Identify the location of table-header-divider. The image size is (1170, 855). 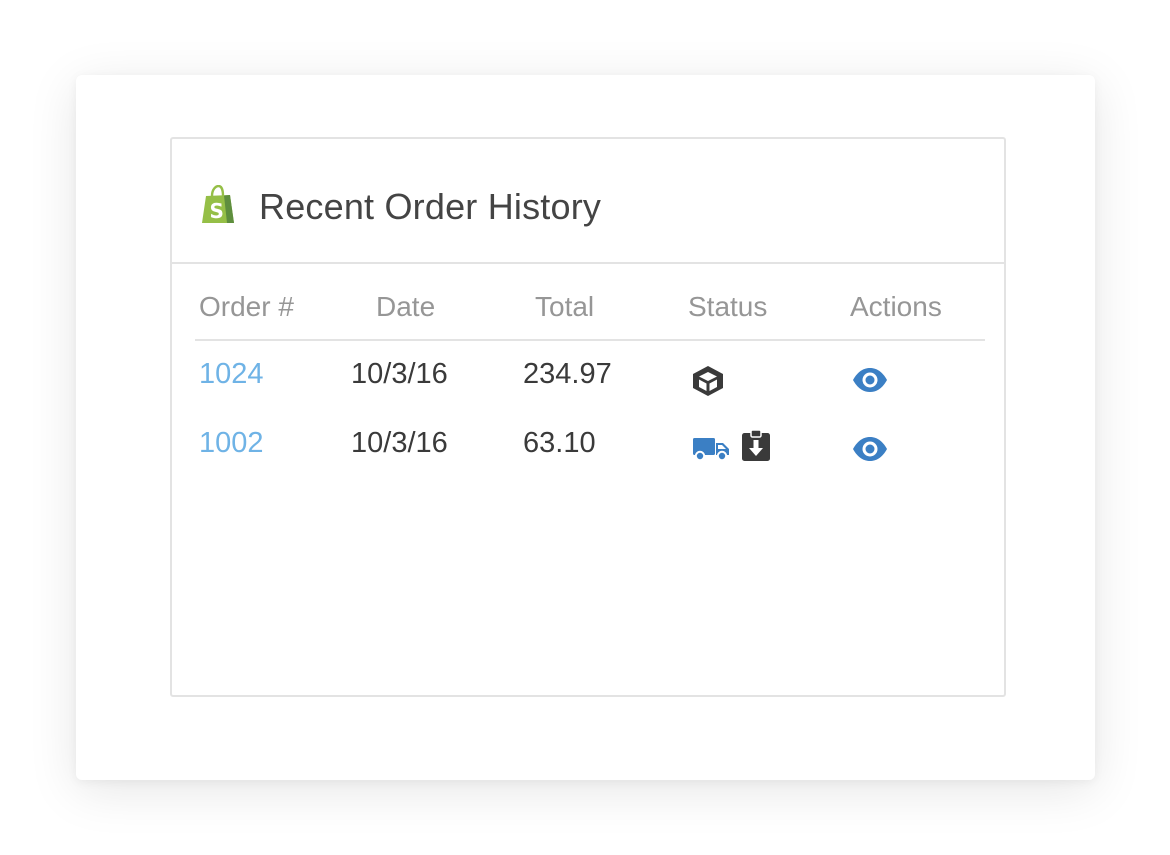
(590, 340).